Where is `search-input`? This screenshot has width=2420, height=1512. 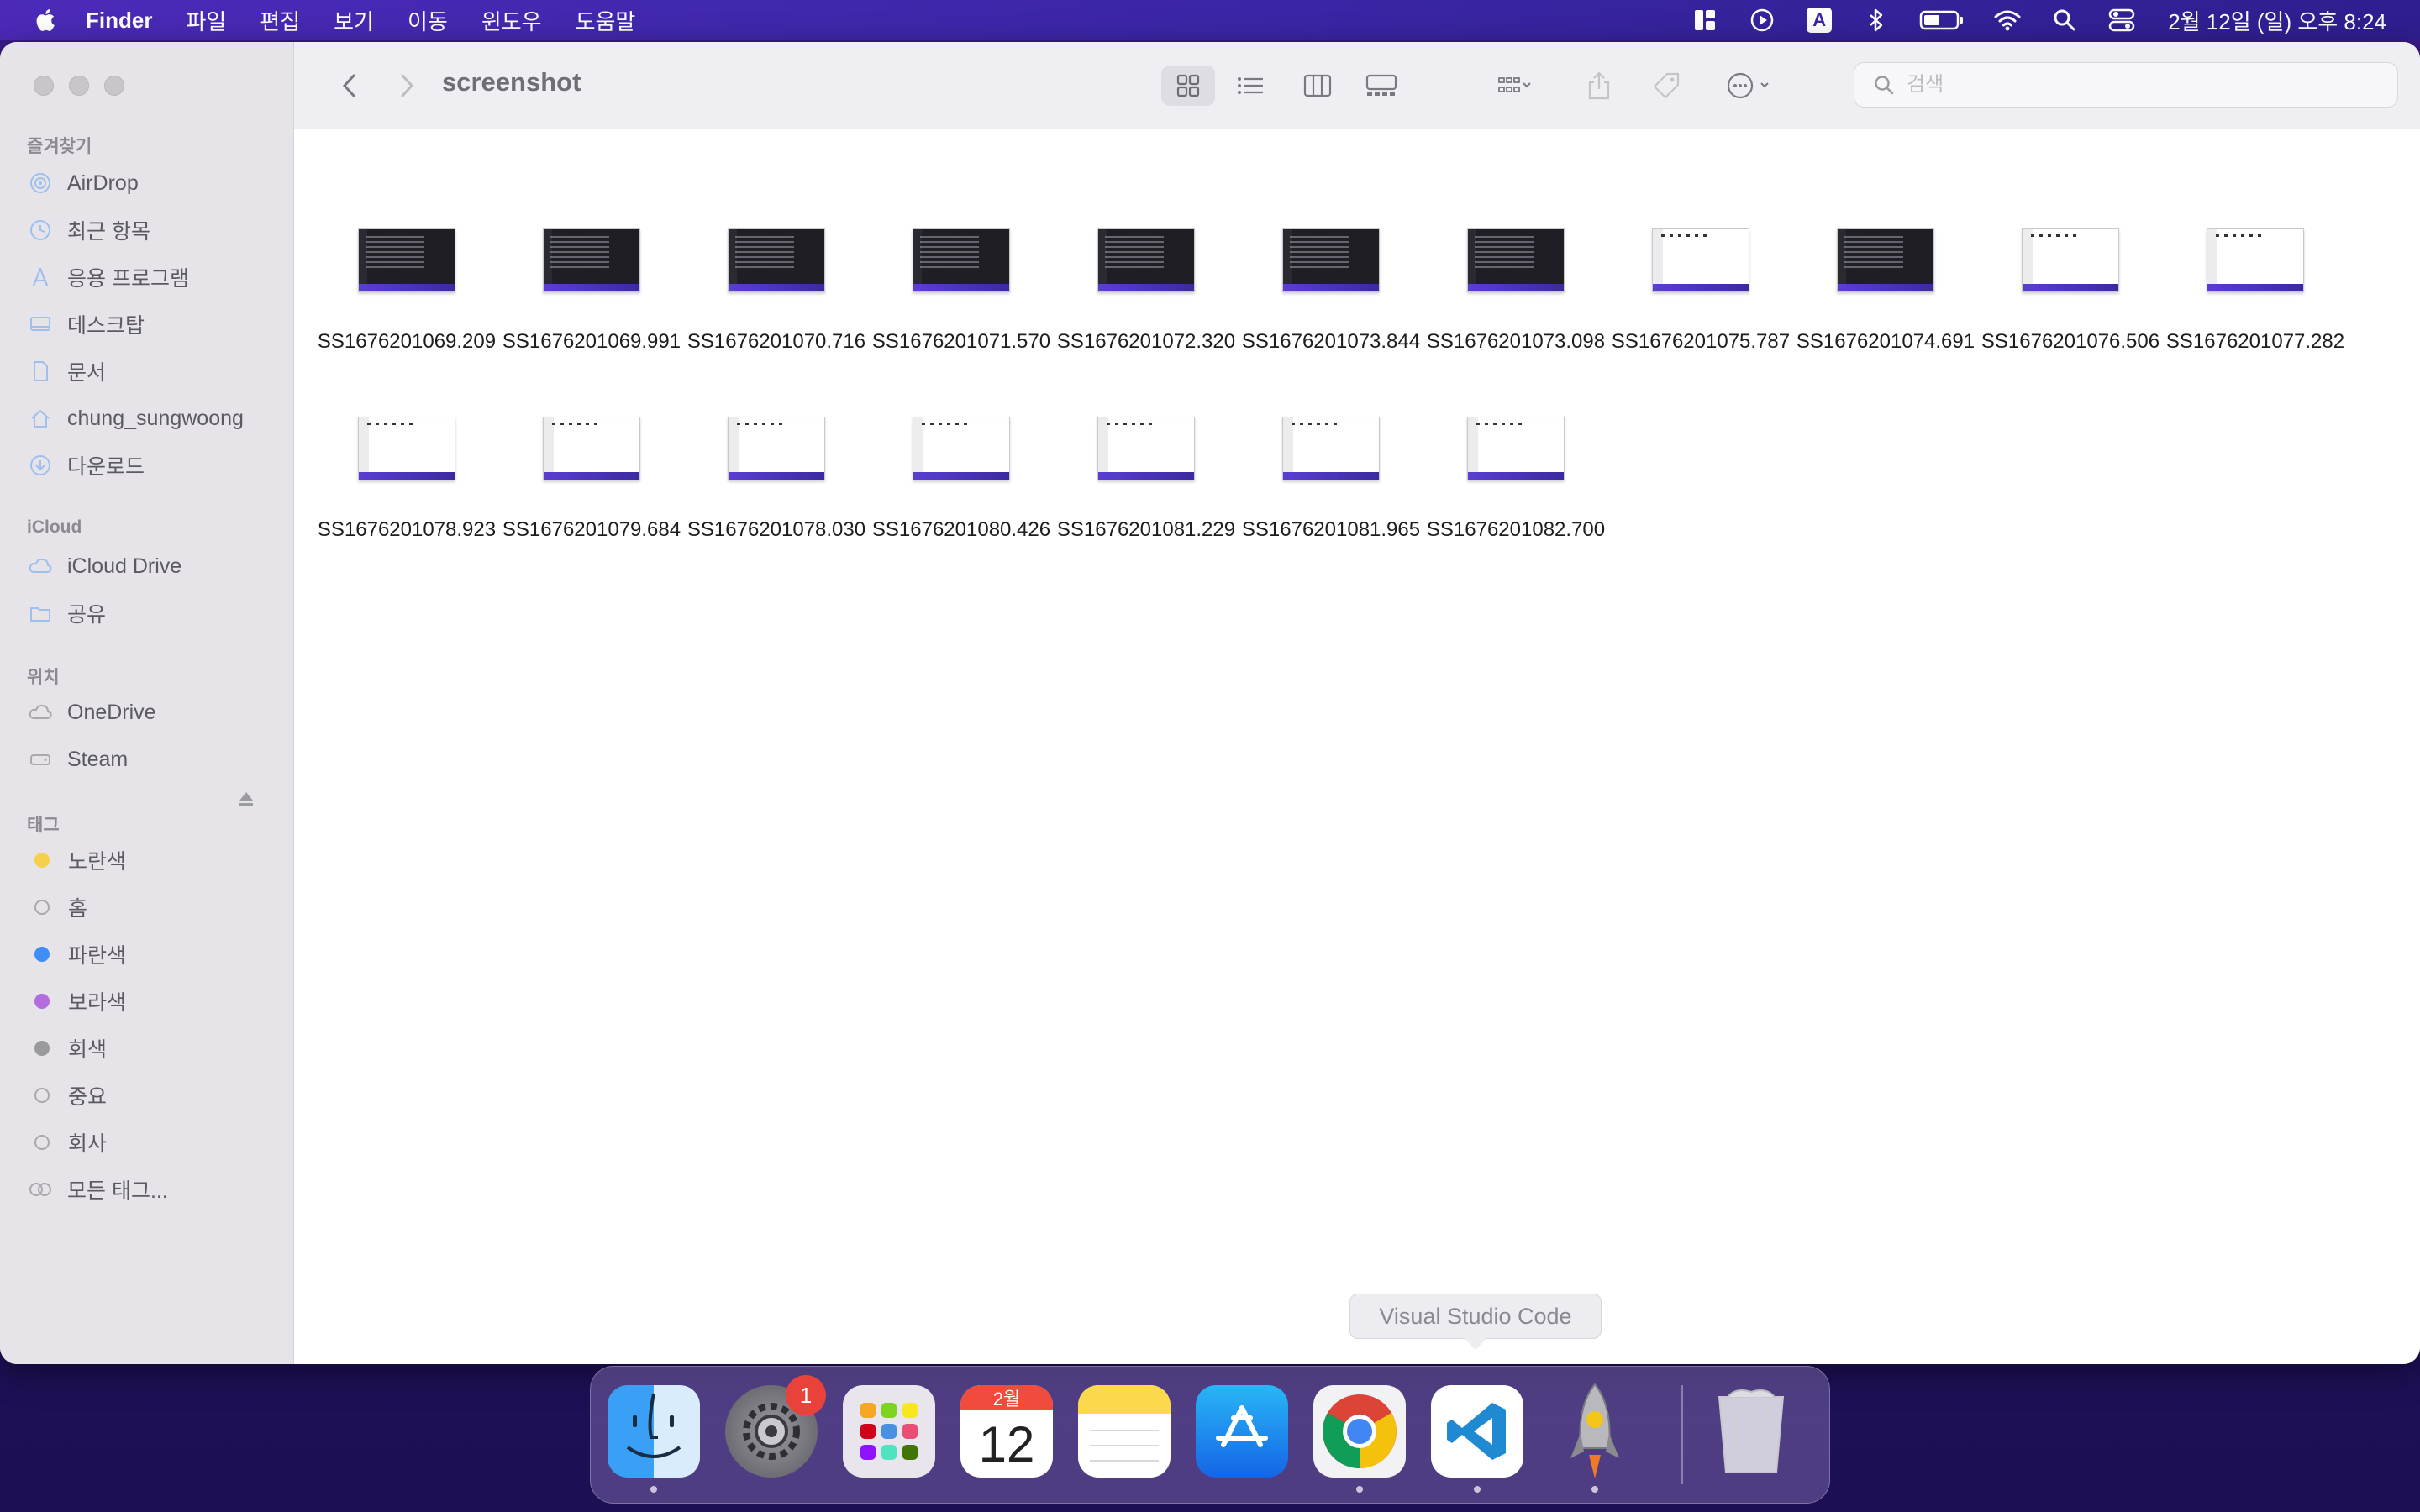
search-input is located at coordinates (2142, 85).